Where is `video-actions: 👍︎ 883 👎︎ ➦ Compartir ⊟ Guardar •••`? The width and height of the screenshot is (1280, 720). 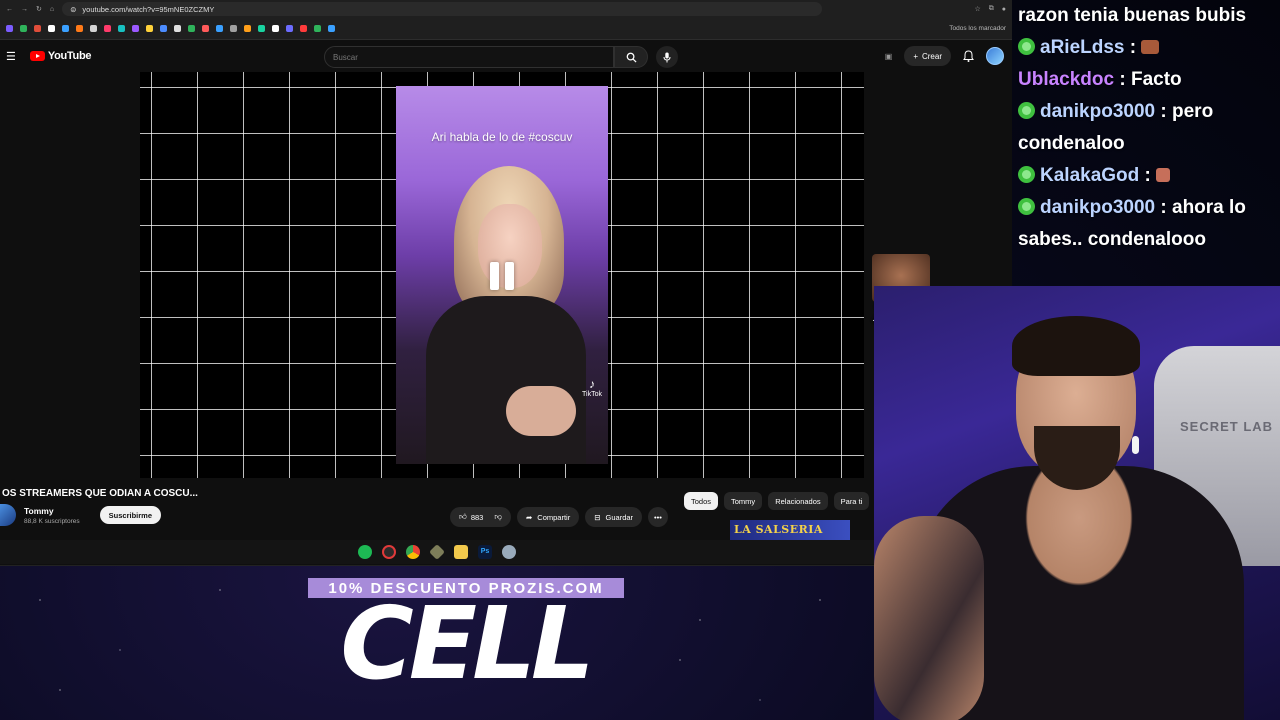 video-actions: 👍︎ 883 👎︎ ➦ Compartir ⊟ Guardar ••• is located at coordinates (559, 517).